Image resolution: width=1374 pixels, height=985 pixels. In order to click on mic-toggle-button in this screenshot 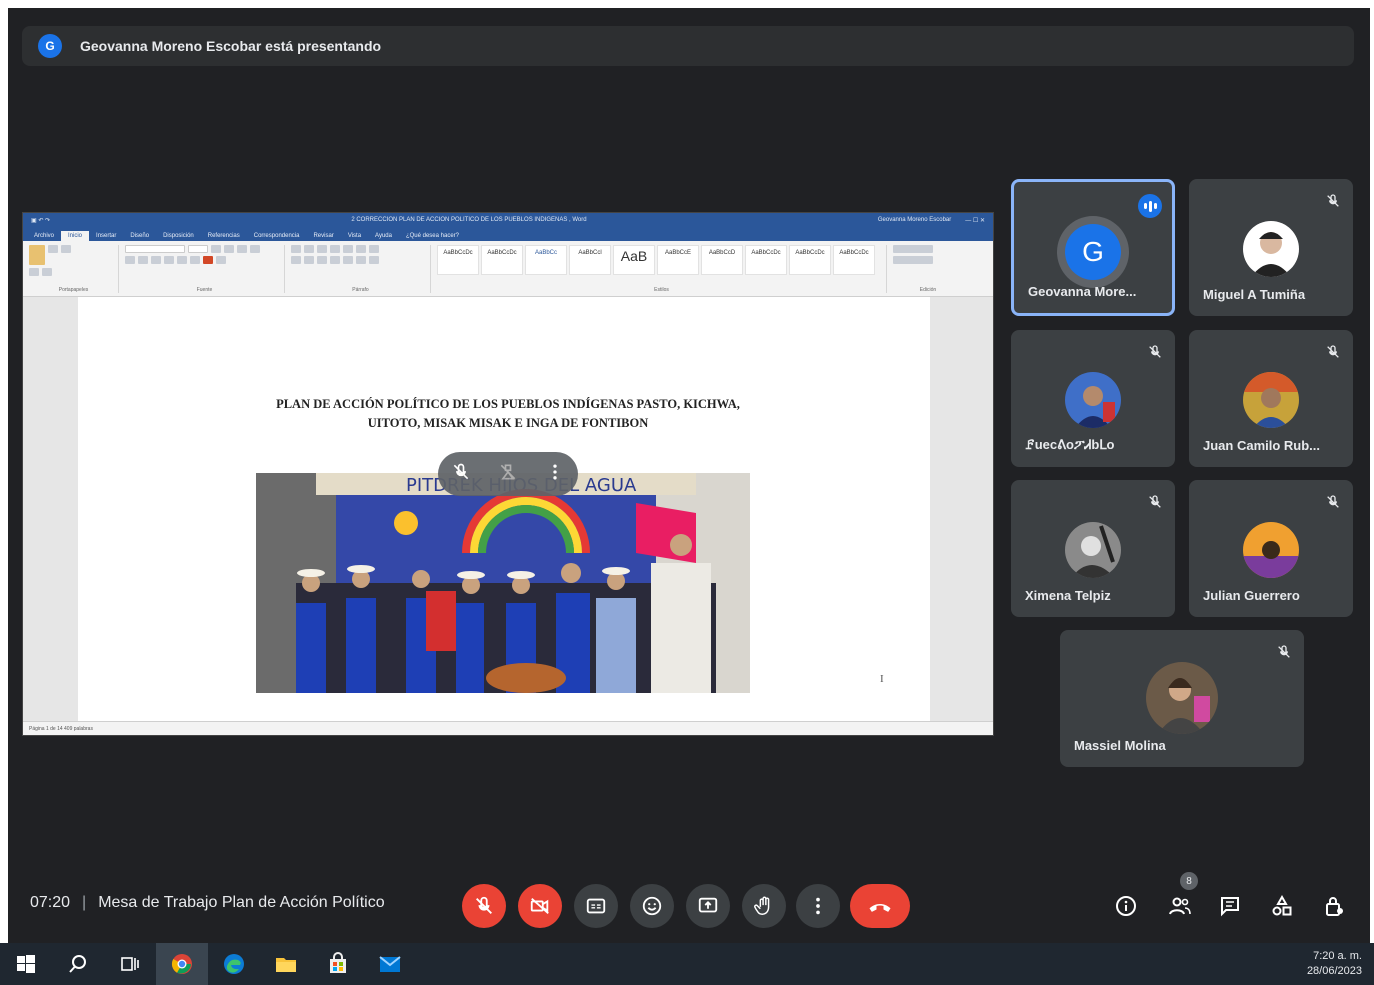, I will do `click(484, 906)`.